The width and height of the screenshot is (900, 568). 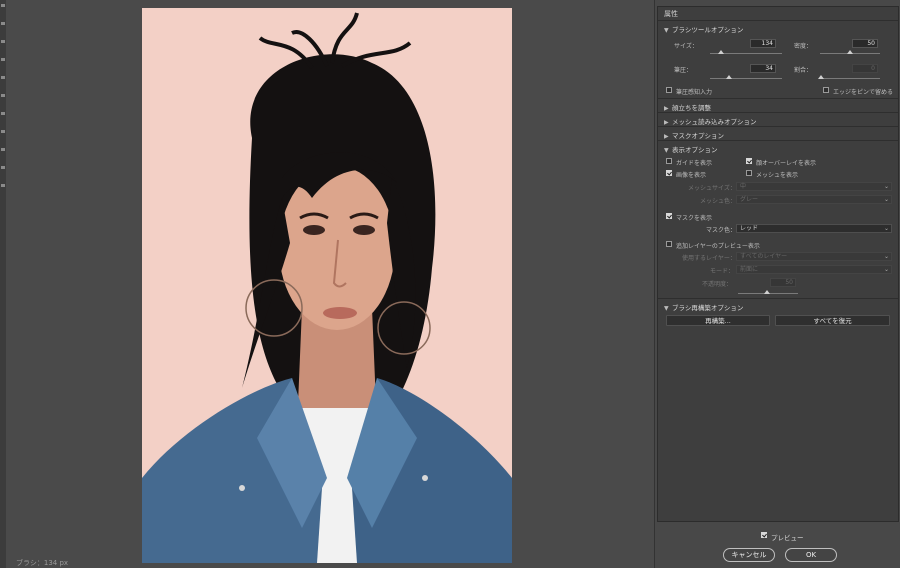 What do you see at coordinates (778, 133) in the screenshot?
I see `mask-options-section: ▶ マスクオプション` at bounding box center [778, 133].